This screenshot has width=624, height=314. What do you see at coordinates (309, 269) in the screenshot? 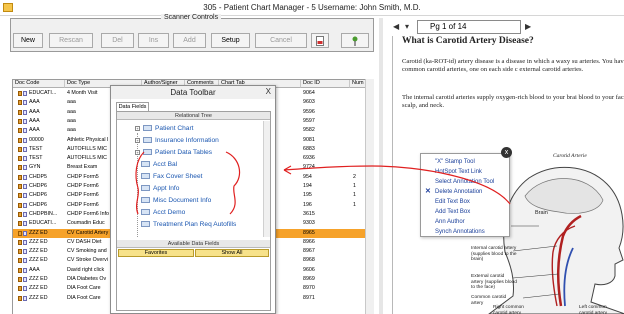
I see `cell-doc-id: 9606` at bounding box center [309, 269].